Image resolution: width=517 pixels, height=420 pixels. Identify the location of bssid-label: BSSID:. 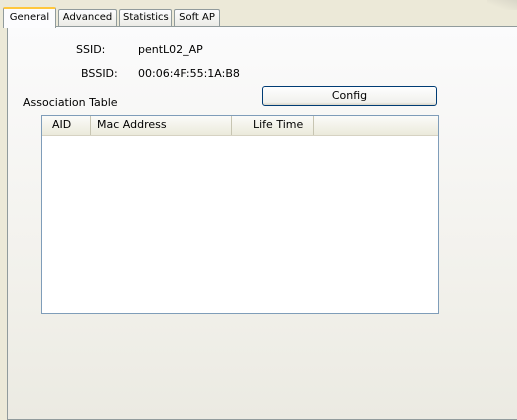
(99, 73).